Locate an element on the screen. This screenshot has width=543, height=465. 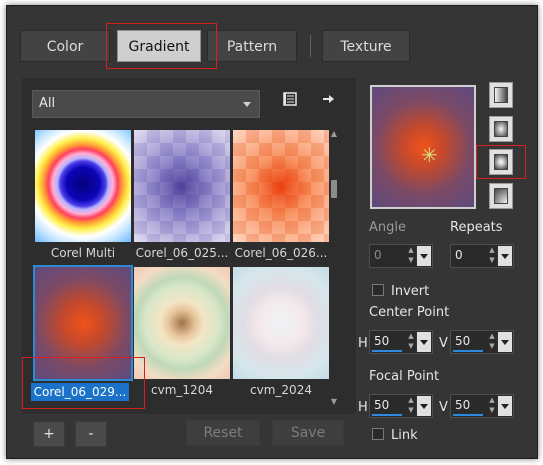
center-h-label: H is located at coordinates (363, 343).